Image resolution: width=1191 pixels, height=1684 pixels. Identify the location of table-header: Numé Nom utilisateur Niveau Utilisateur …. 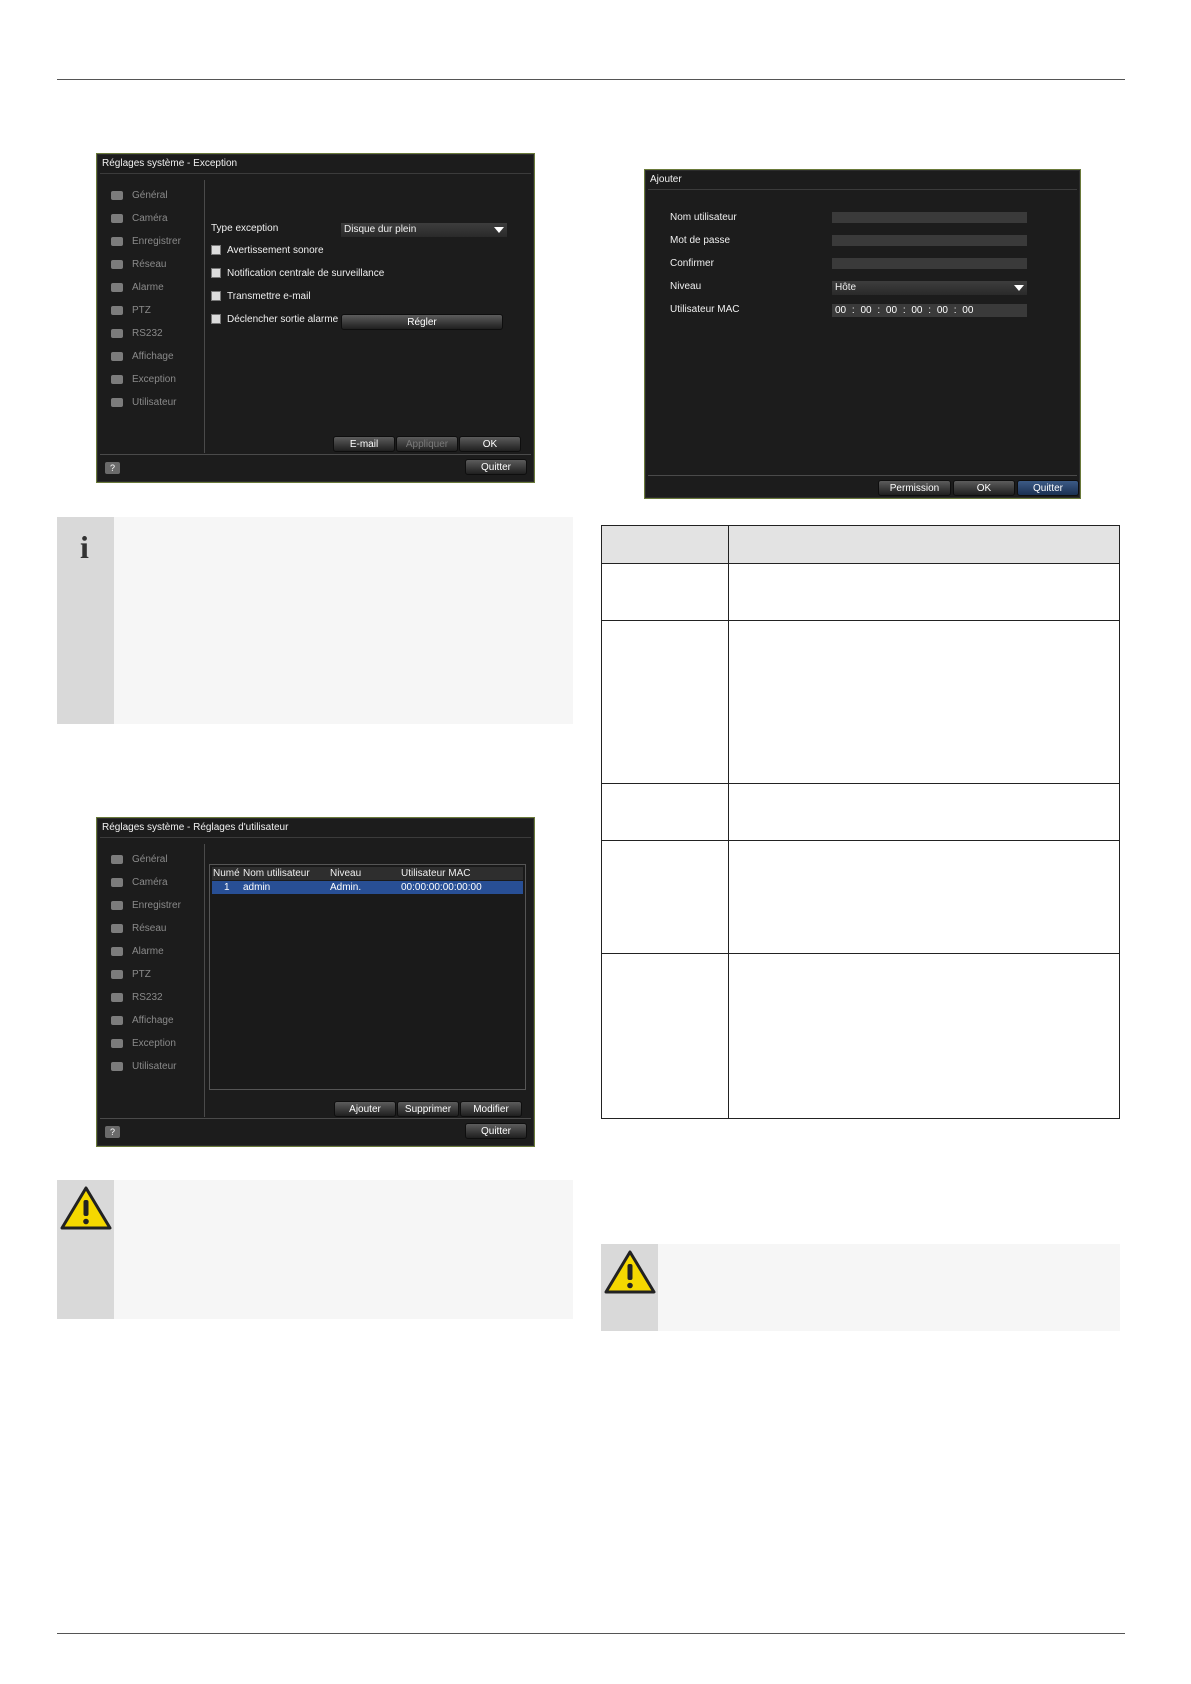
(367, 873).